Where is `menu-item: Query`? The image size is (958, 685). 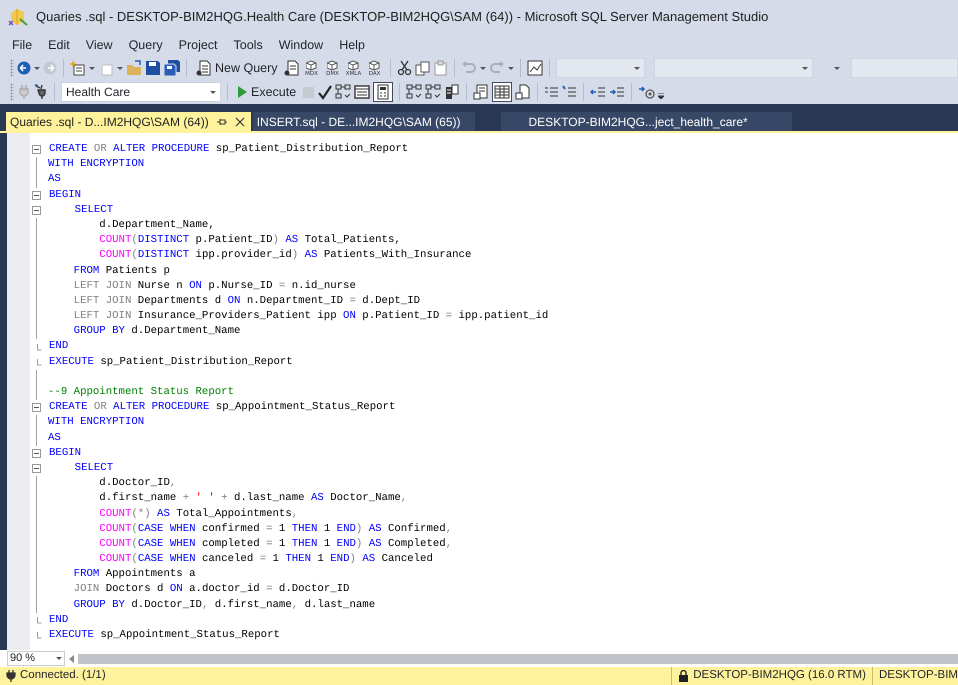 menu-item: Query is located at coordinates (145, 45).